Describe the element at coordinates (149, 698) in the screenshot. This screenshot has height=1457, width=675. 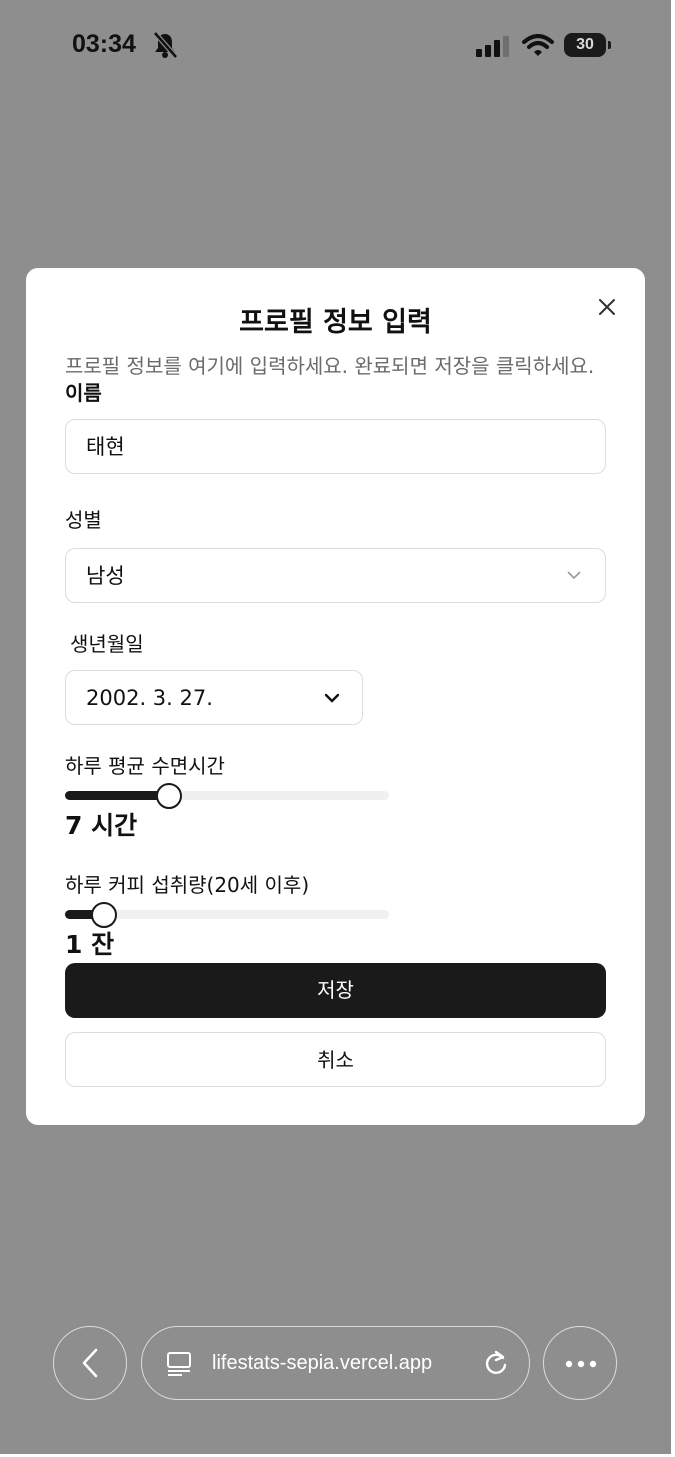
I see `birthdate-value: 2002. 3. 27.` at that location.